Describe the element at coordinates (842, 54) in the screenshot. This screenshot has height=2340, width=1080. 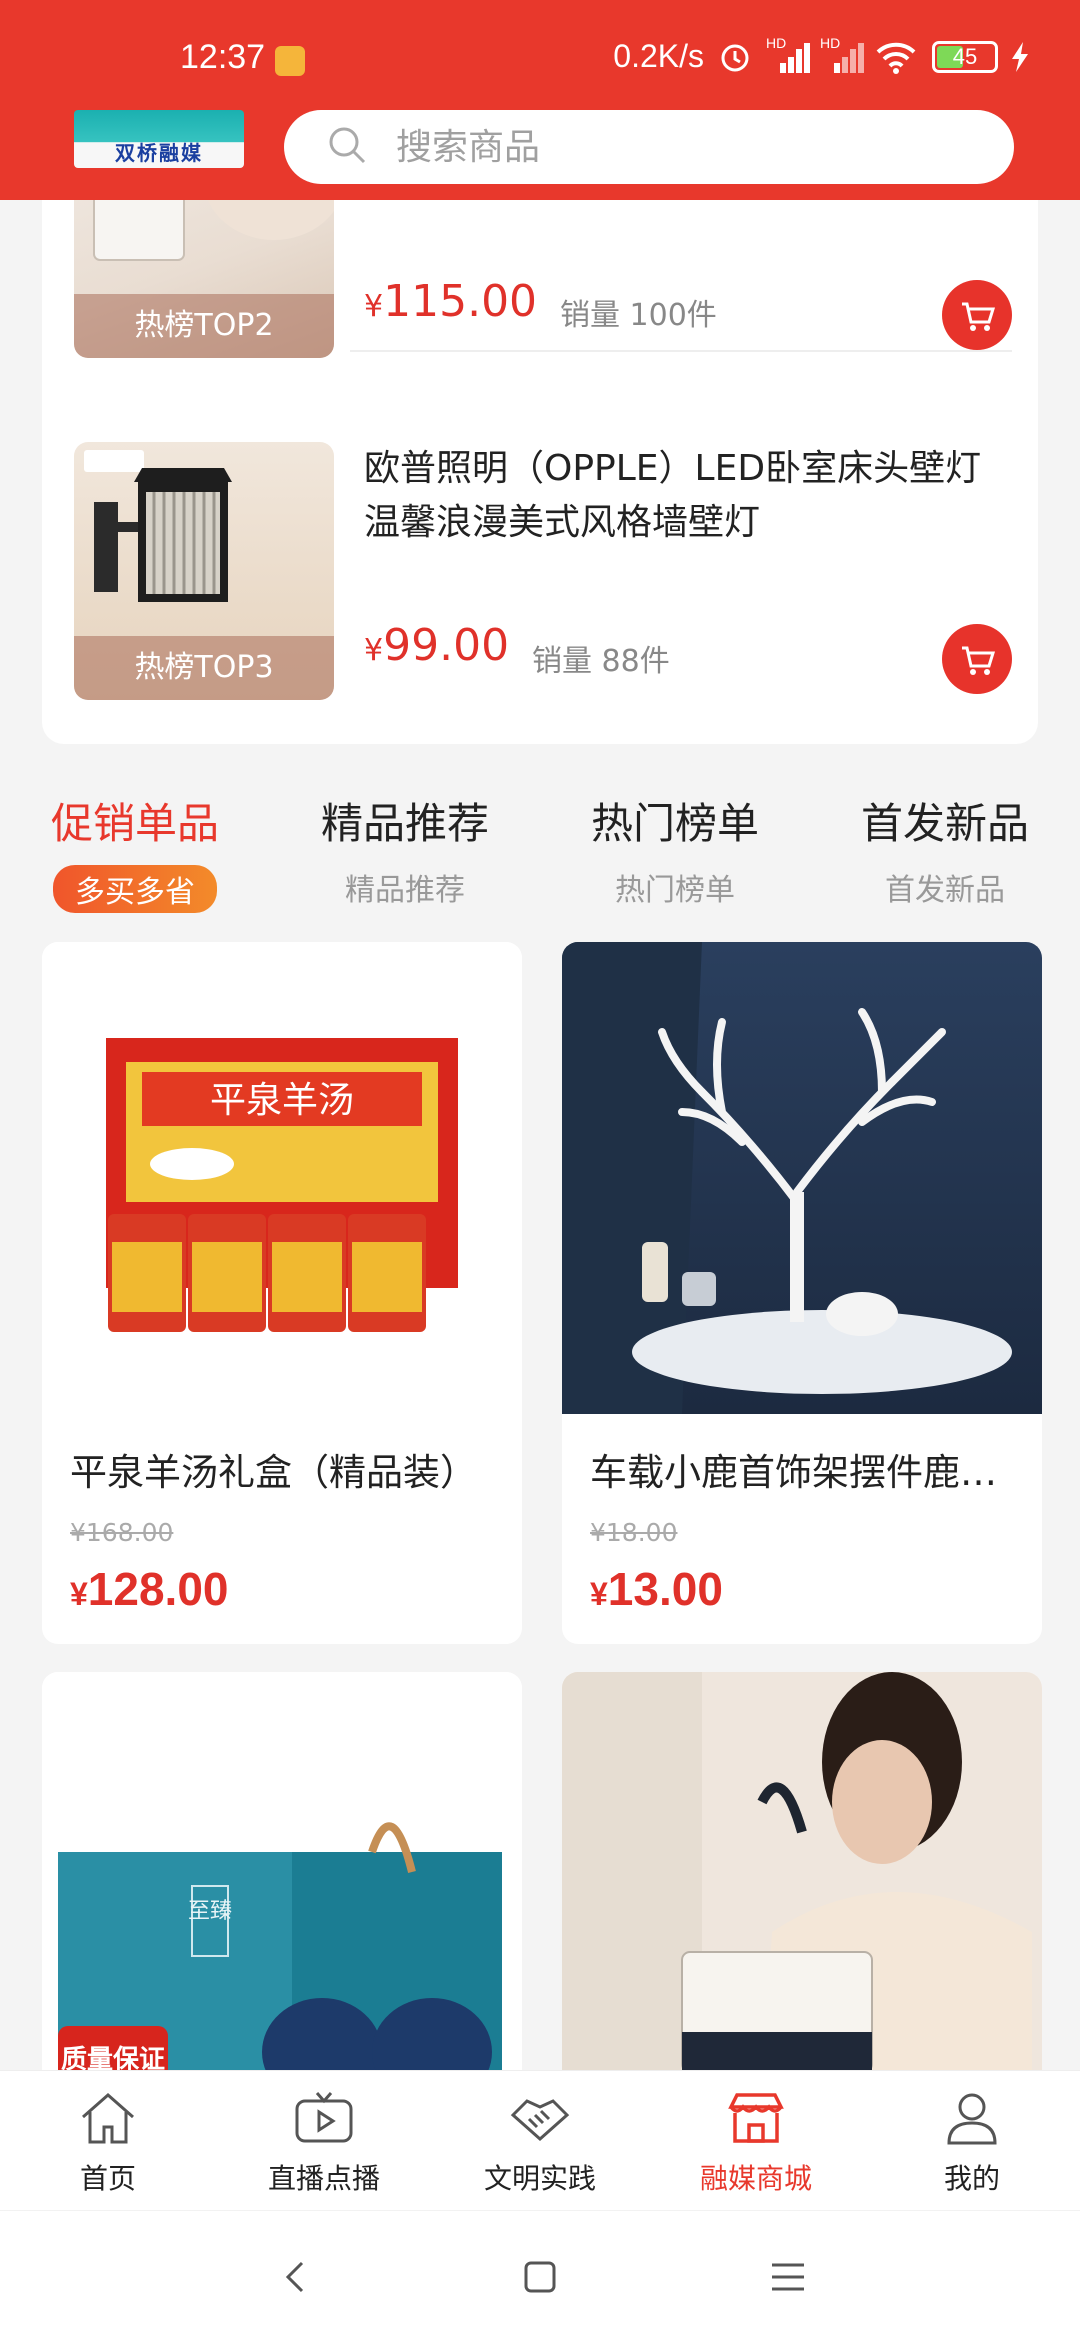
I see `signal-2-icon: HD` at that location.